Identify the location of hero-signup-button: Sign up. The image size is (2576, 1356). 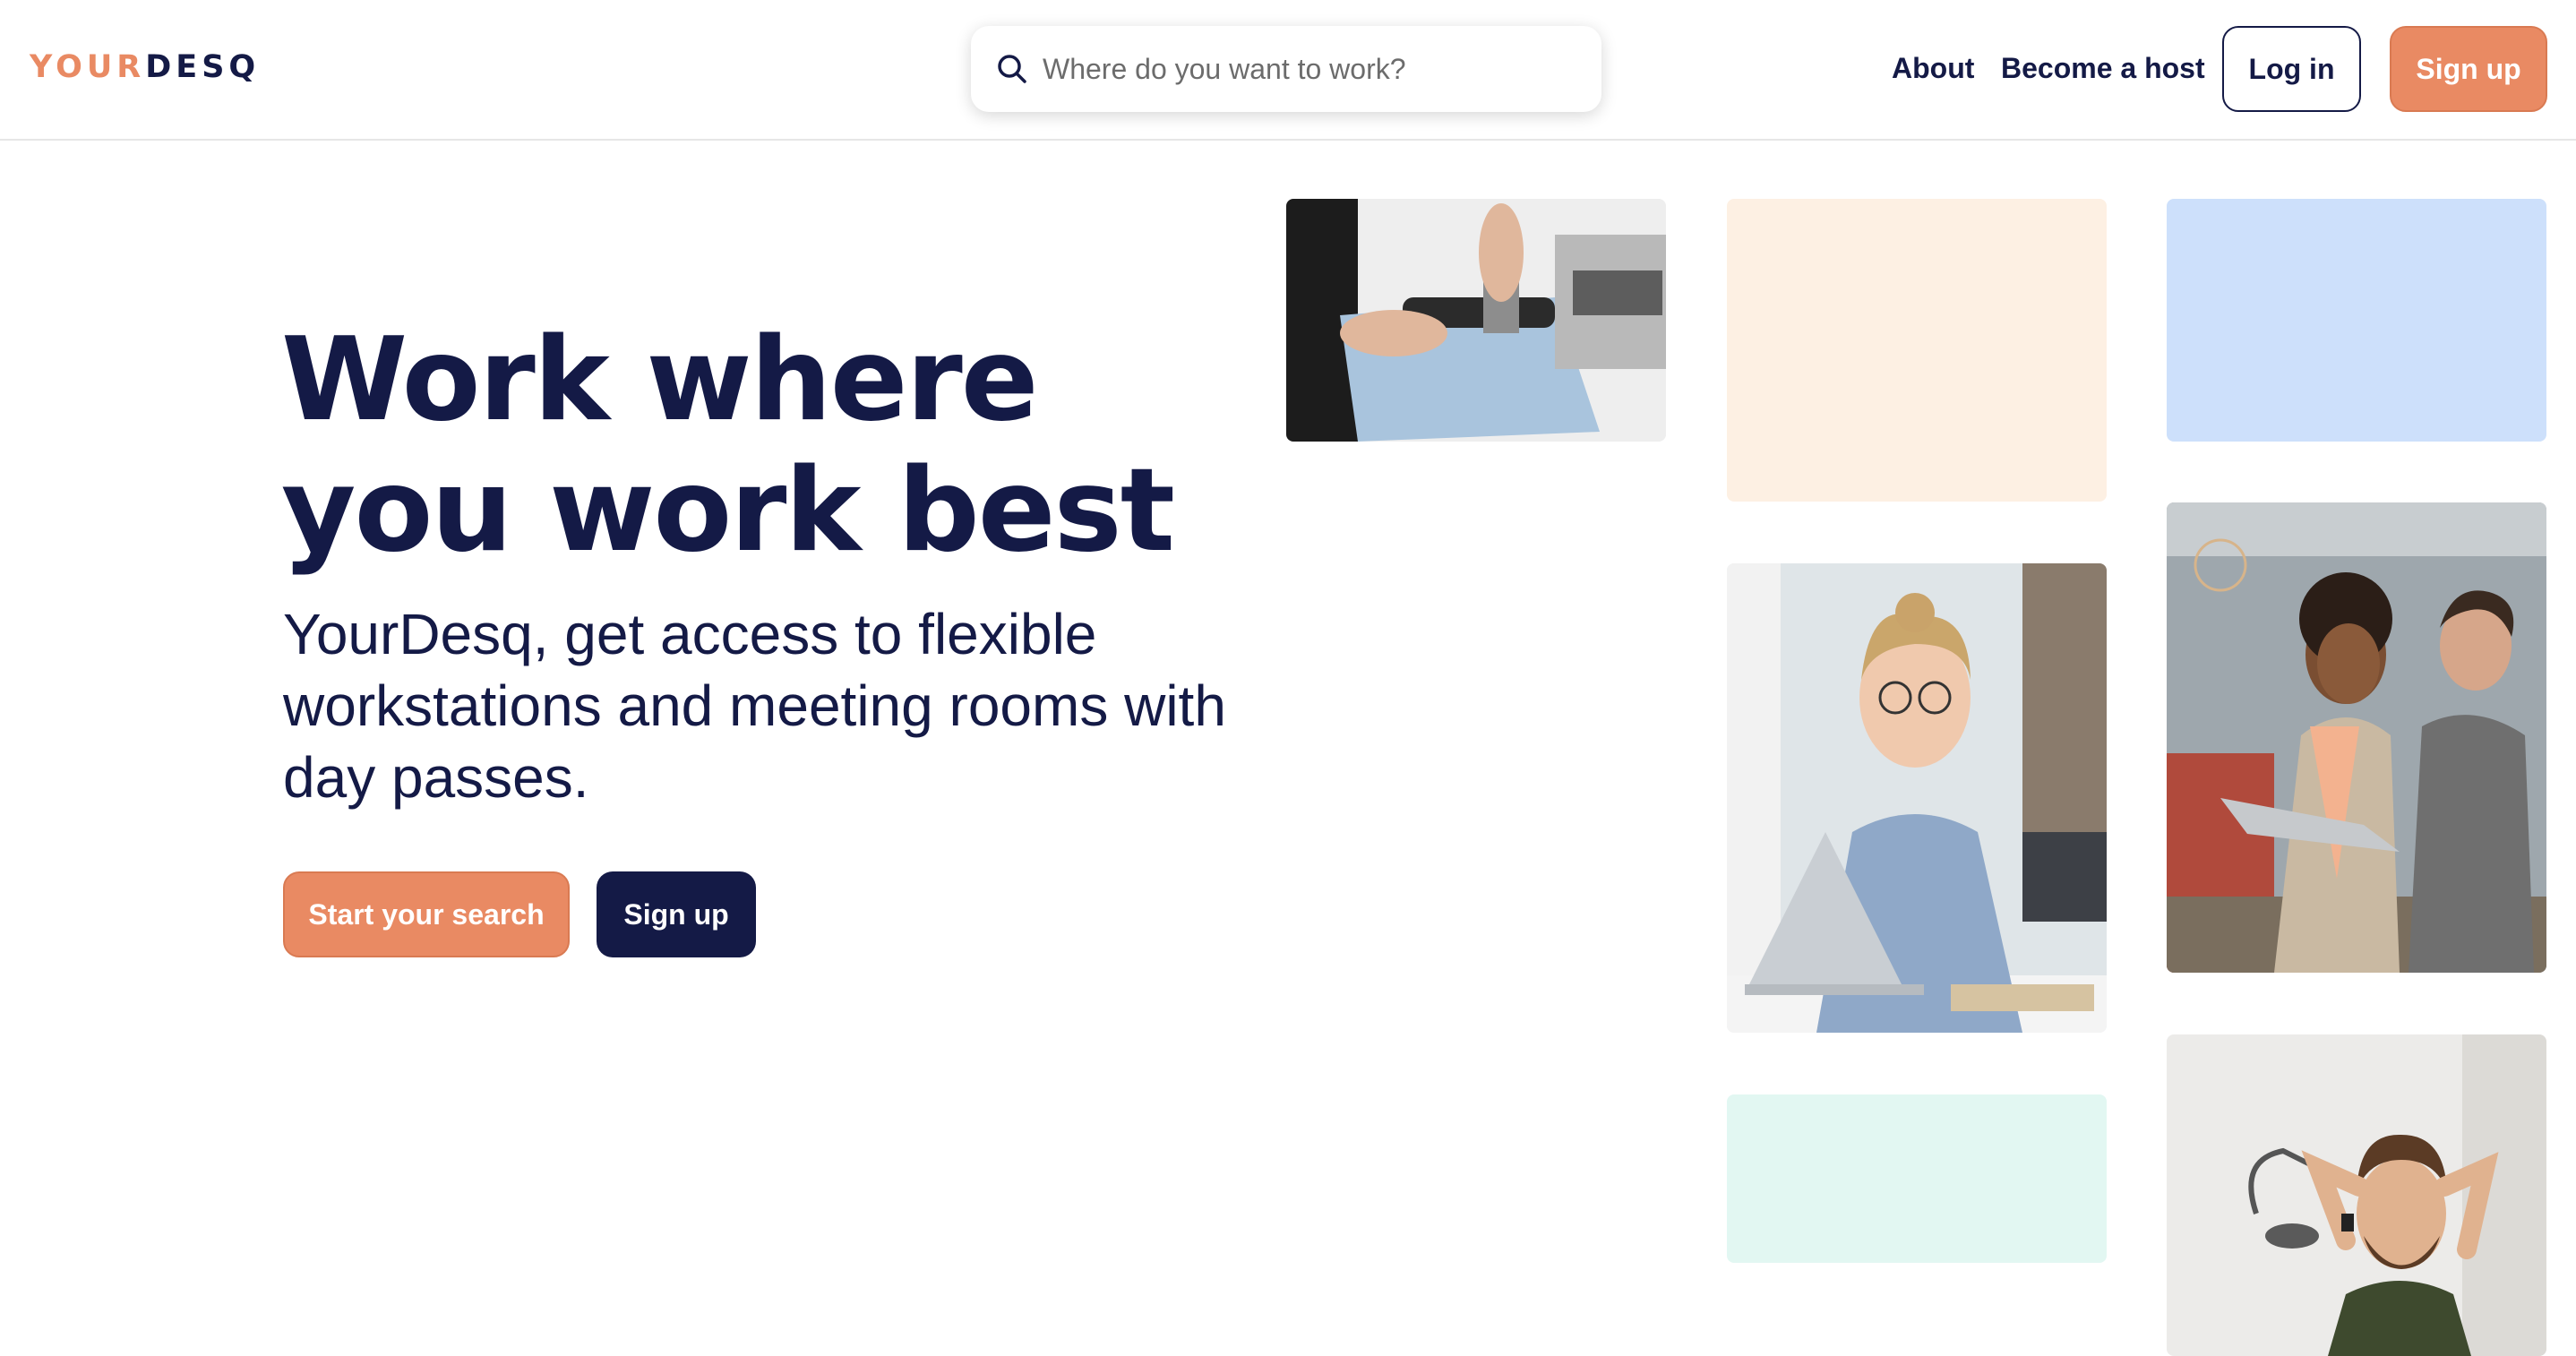
(676, 914).